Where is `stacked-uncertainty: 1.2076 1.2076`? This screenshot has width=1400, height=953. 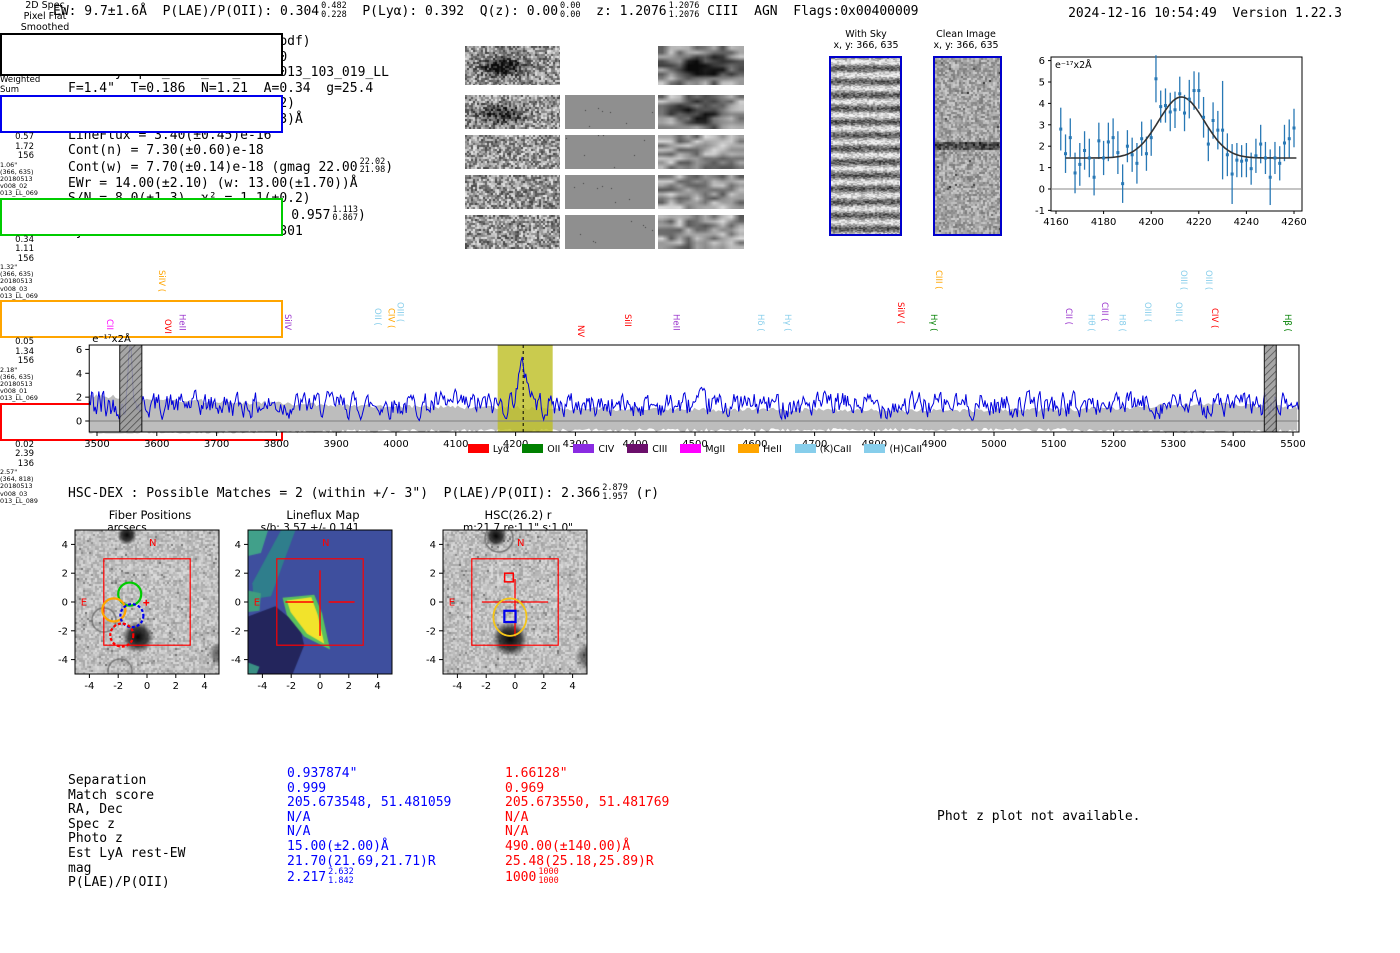
stacked-uncertainty: 1.2076 1.2076 is located at coordinates (684, 10).